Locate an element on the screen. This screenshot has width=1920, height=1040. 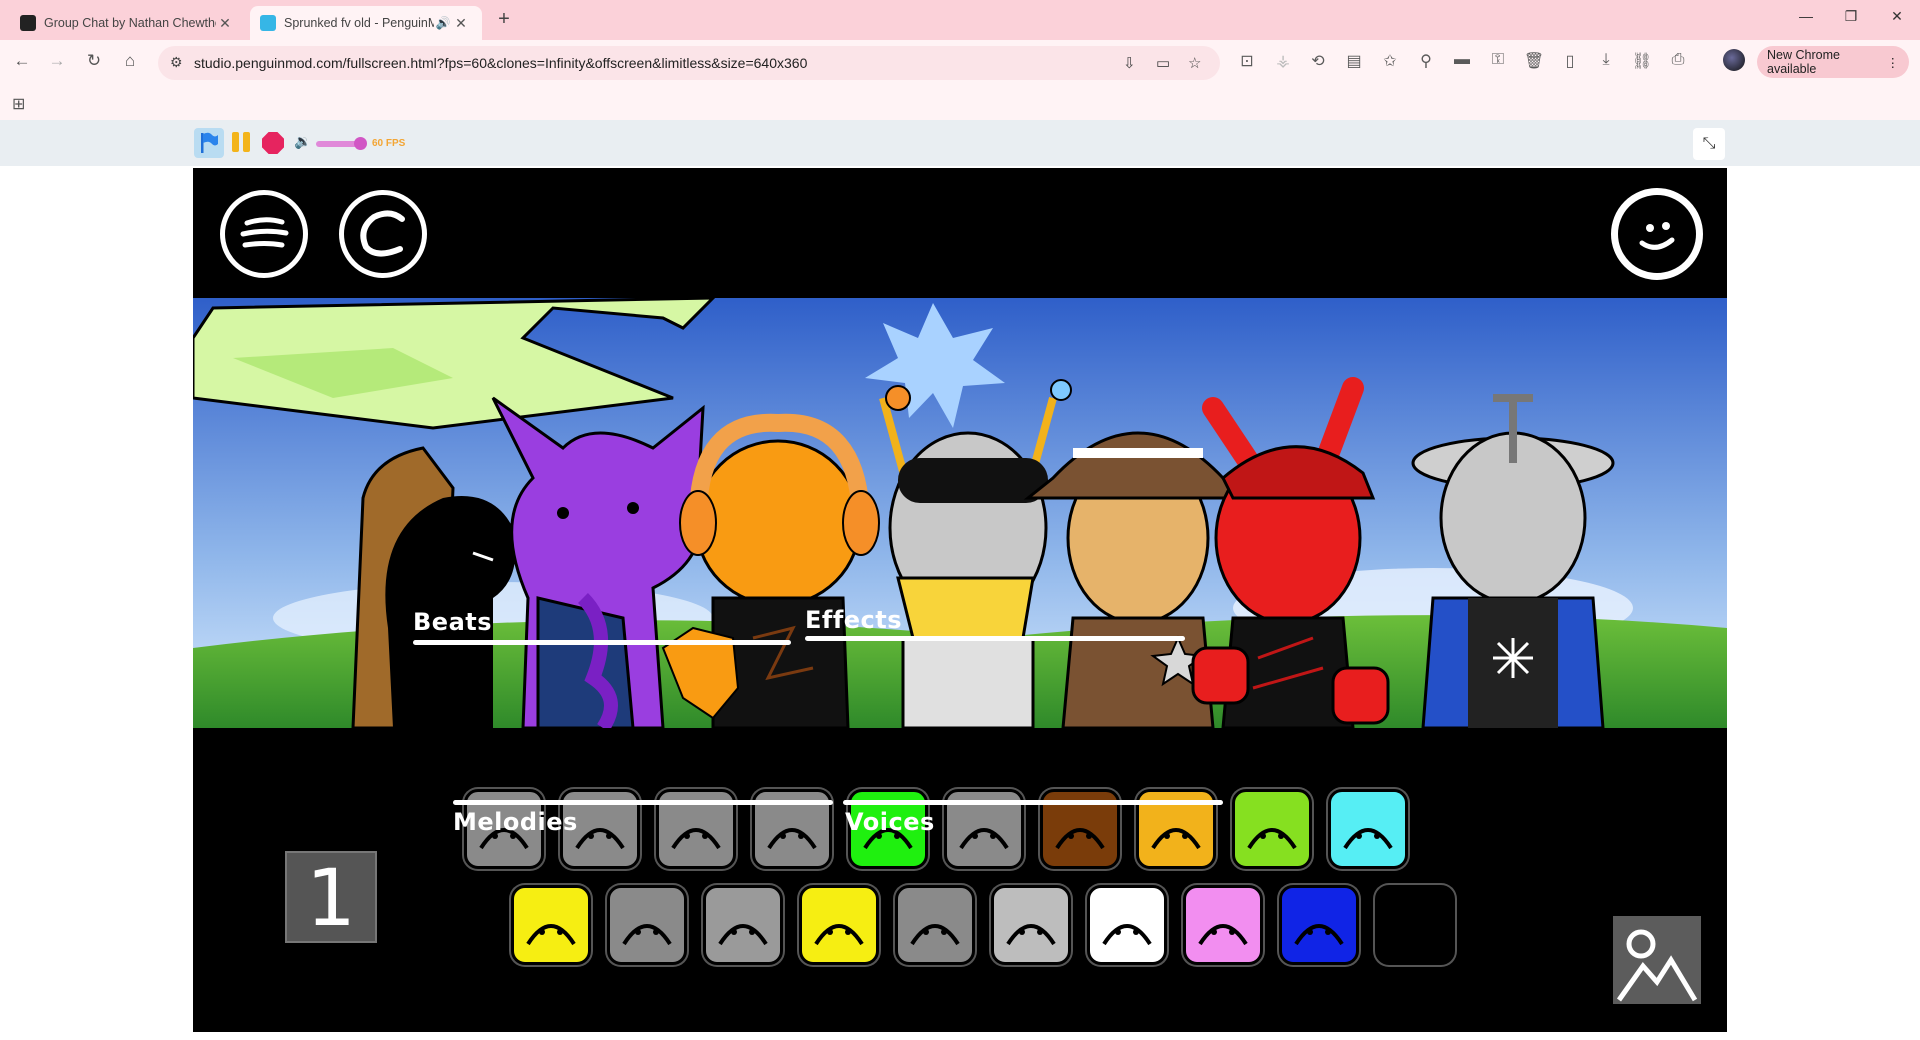
forward-icon: → is located at coordinates (57, 61).